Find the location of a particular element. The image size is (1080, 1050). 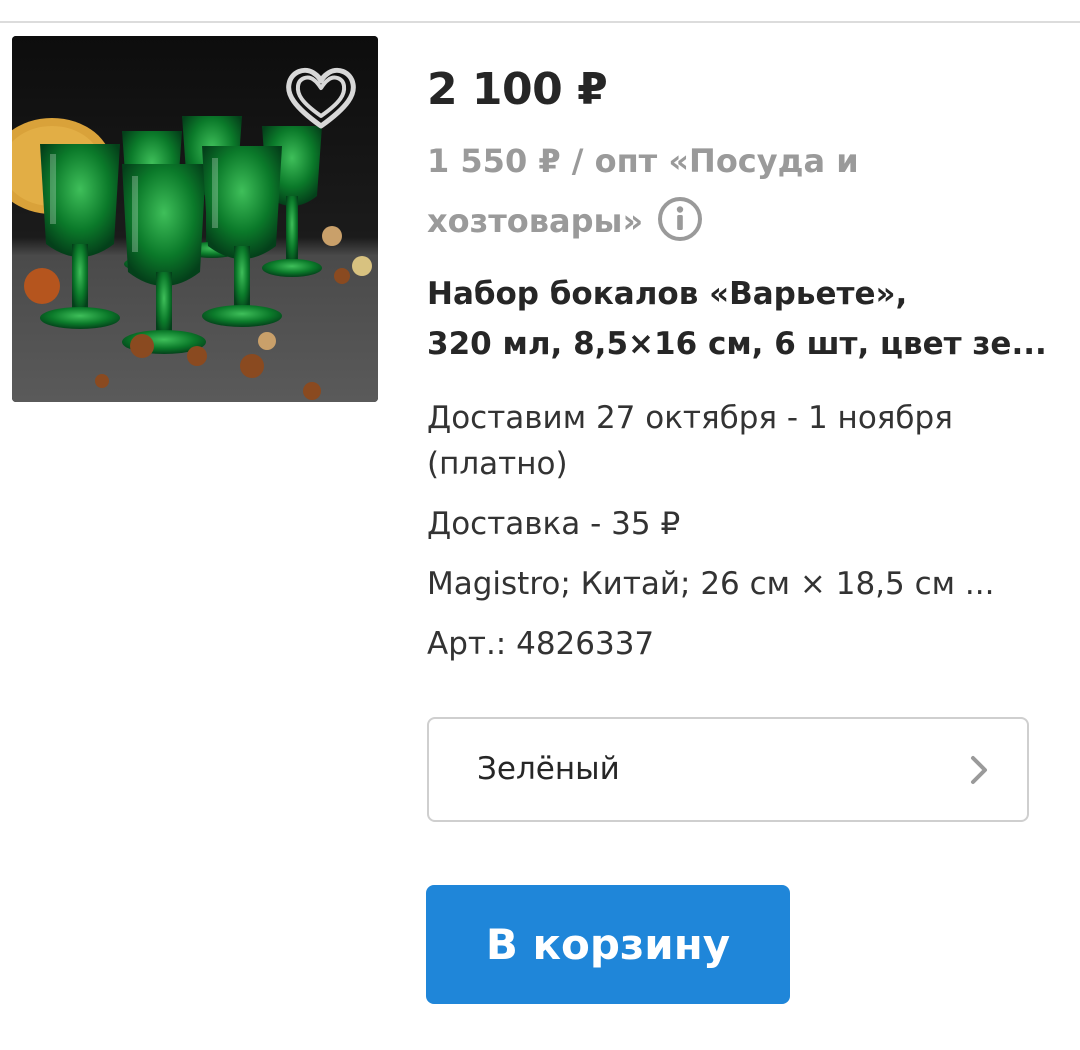

product-price: 2 100 ₽ is located at coordinates (517, 89).